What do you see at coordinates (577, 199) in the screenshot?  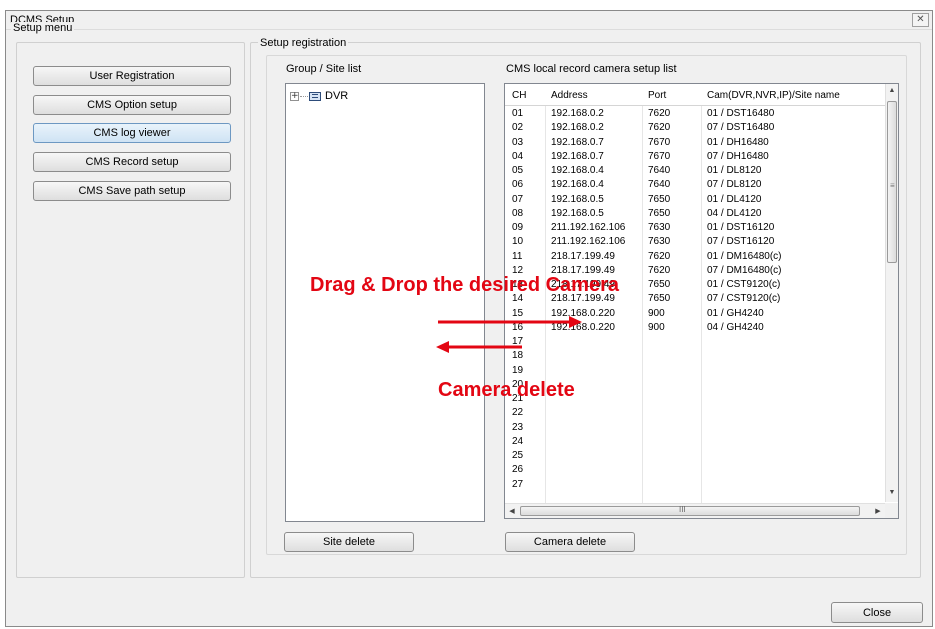 I see `cell-address: 192.168.0.5` at bounding box center [577, 199].